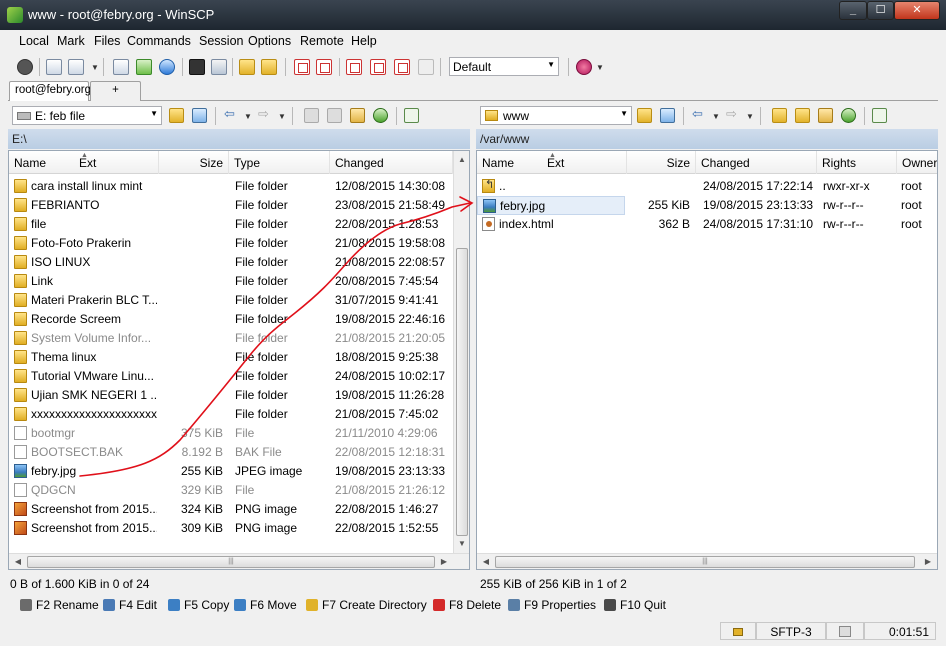 The image size is (946, 646). What do you see at coordinates (219, 67) in the screenshot?
I see `putty-icon` at bounding box center [219, 67].